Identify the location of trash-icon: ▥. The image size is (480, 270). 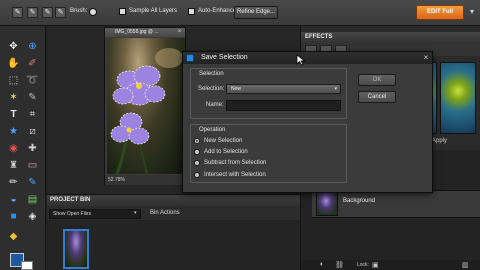
(465, 265).